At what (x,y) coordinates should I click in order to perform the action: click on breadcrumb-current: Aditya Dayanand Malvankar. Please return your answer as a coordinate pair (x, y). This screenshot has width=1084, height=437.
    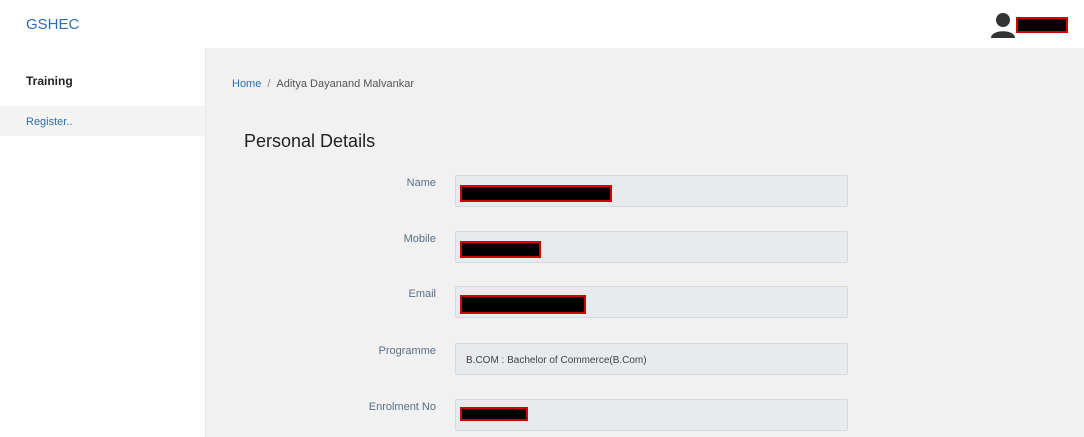
    Looking at the image, I should click on (345, 84).